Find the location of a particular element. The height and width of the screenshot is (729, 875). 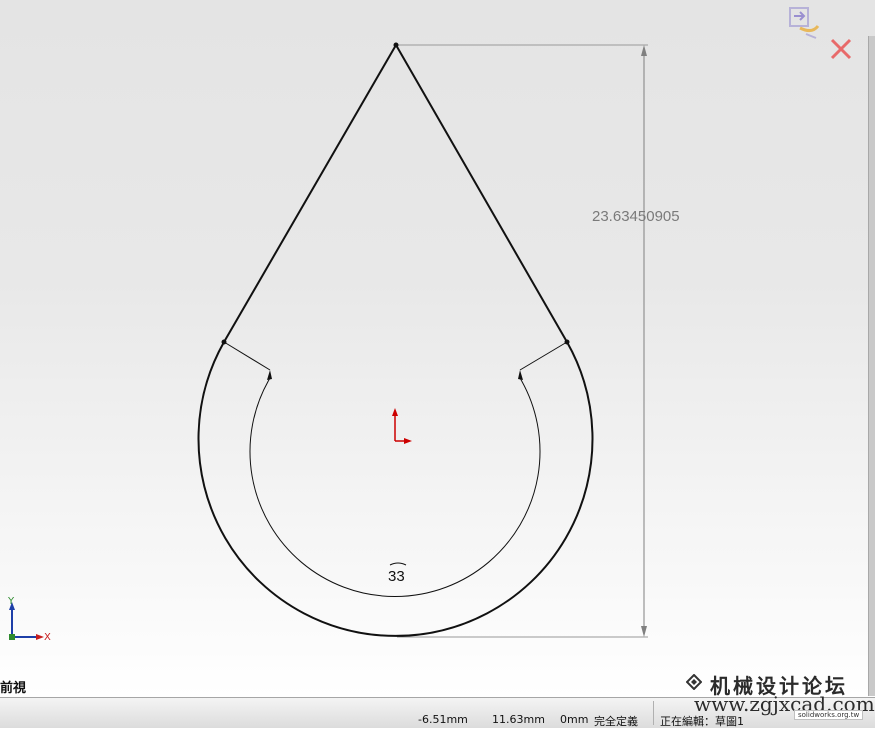

dimension-radial-value: 33 is located at coordinates (396, 576).